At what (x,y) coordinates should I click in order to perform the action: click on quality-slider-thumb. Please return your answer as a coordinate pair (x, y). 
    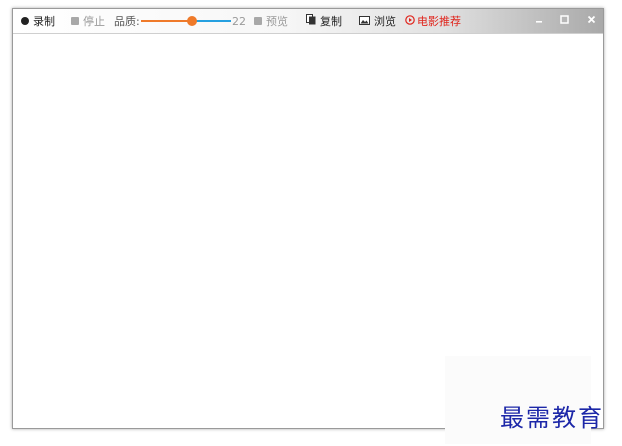
    Looking at the image, I should click on (192, 21).